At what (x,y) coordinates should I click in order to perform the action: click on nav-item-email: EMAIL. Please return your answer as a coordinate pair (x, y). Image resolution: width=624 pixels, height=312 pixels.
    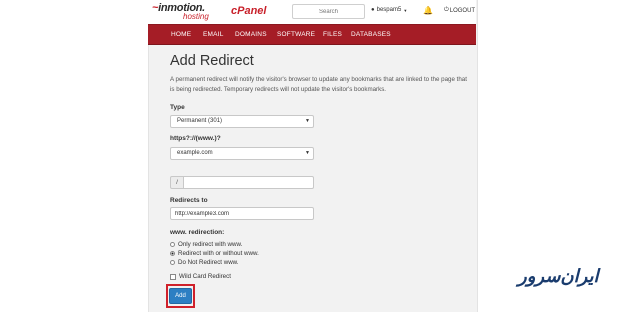
    Looking at the image, I should click on (213, 34).